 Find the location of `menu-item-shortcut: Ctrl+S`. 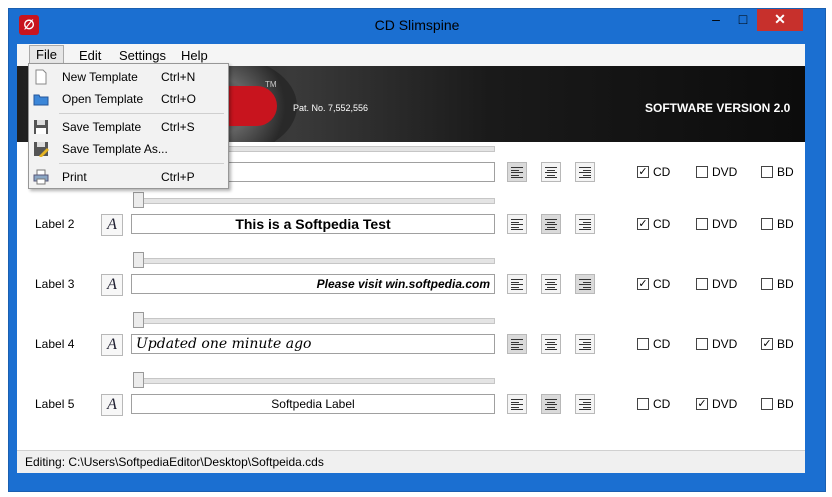

menu-item-shortcut: Ctrl+S is located at coordinates (178, 127).